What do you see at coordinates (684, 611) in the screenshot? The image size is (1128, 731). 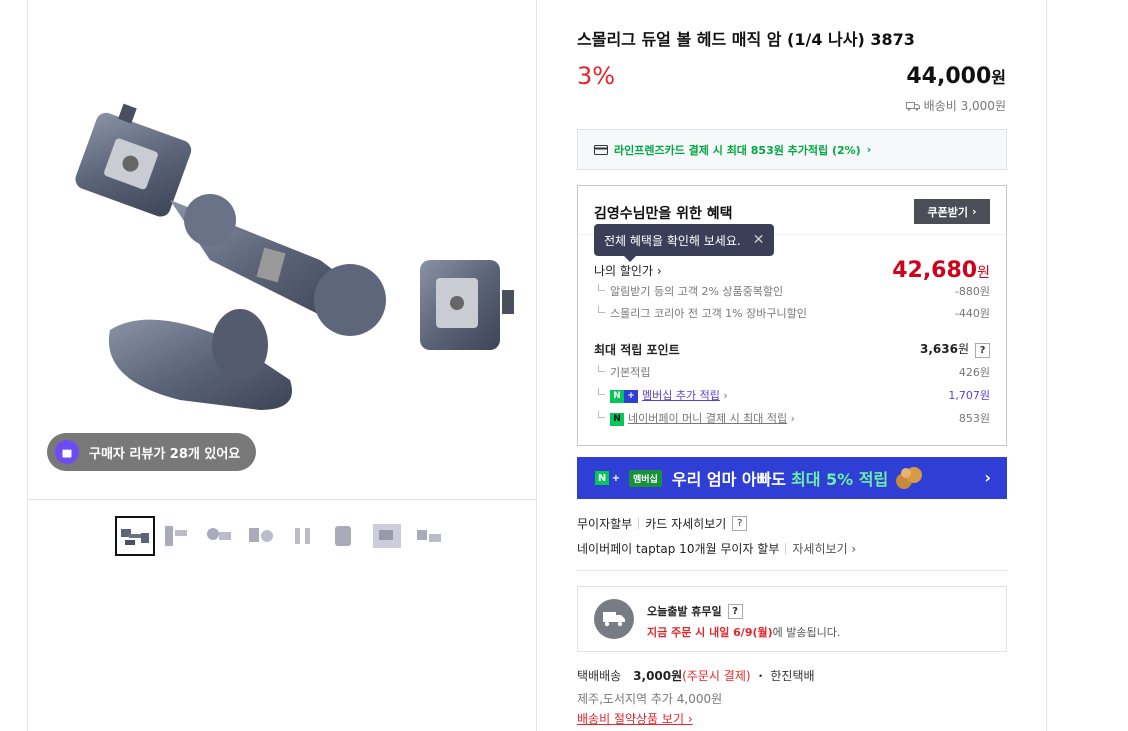 I see `delivery-title-text: 오늘출발 휴무일` at bounding box center [684, 611].